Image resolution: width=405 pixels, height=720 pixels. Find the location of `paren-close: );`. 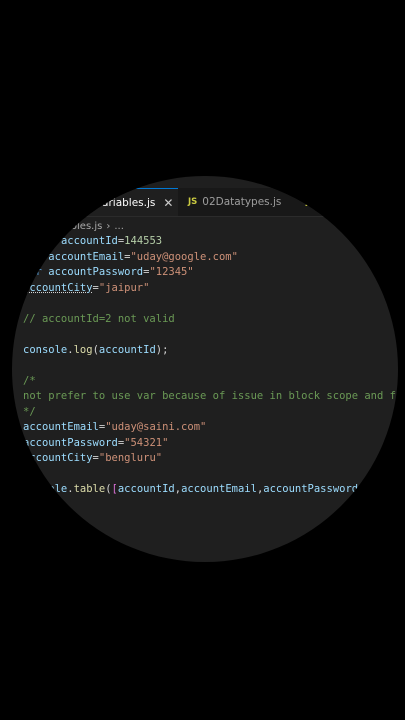

paren-close: ); is located at coordinates (162, 349).